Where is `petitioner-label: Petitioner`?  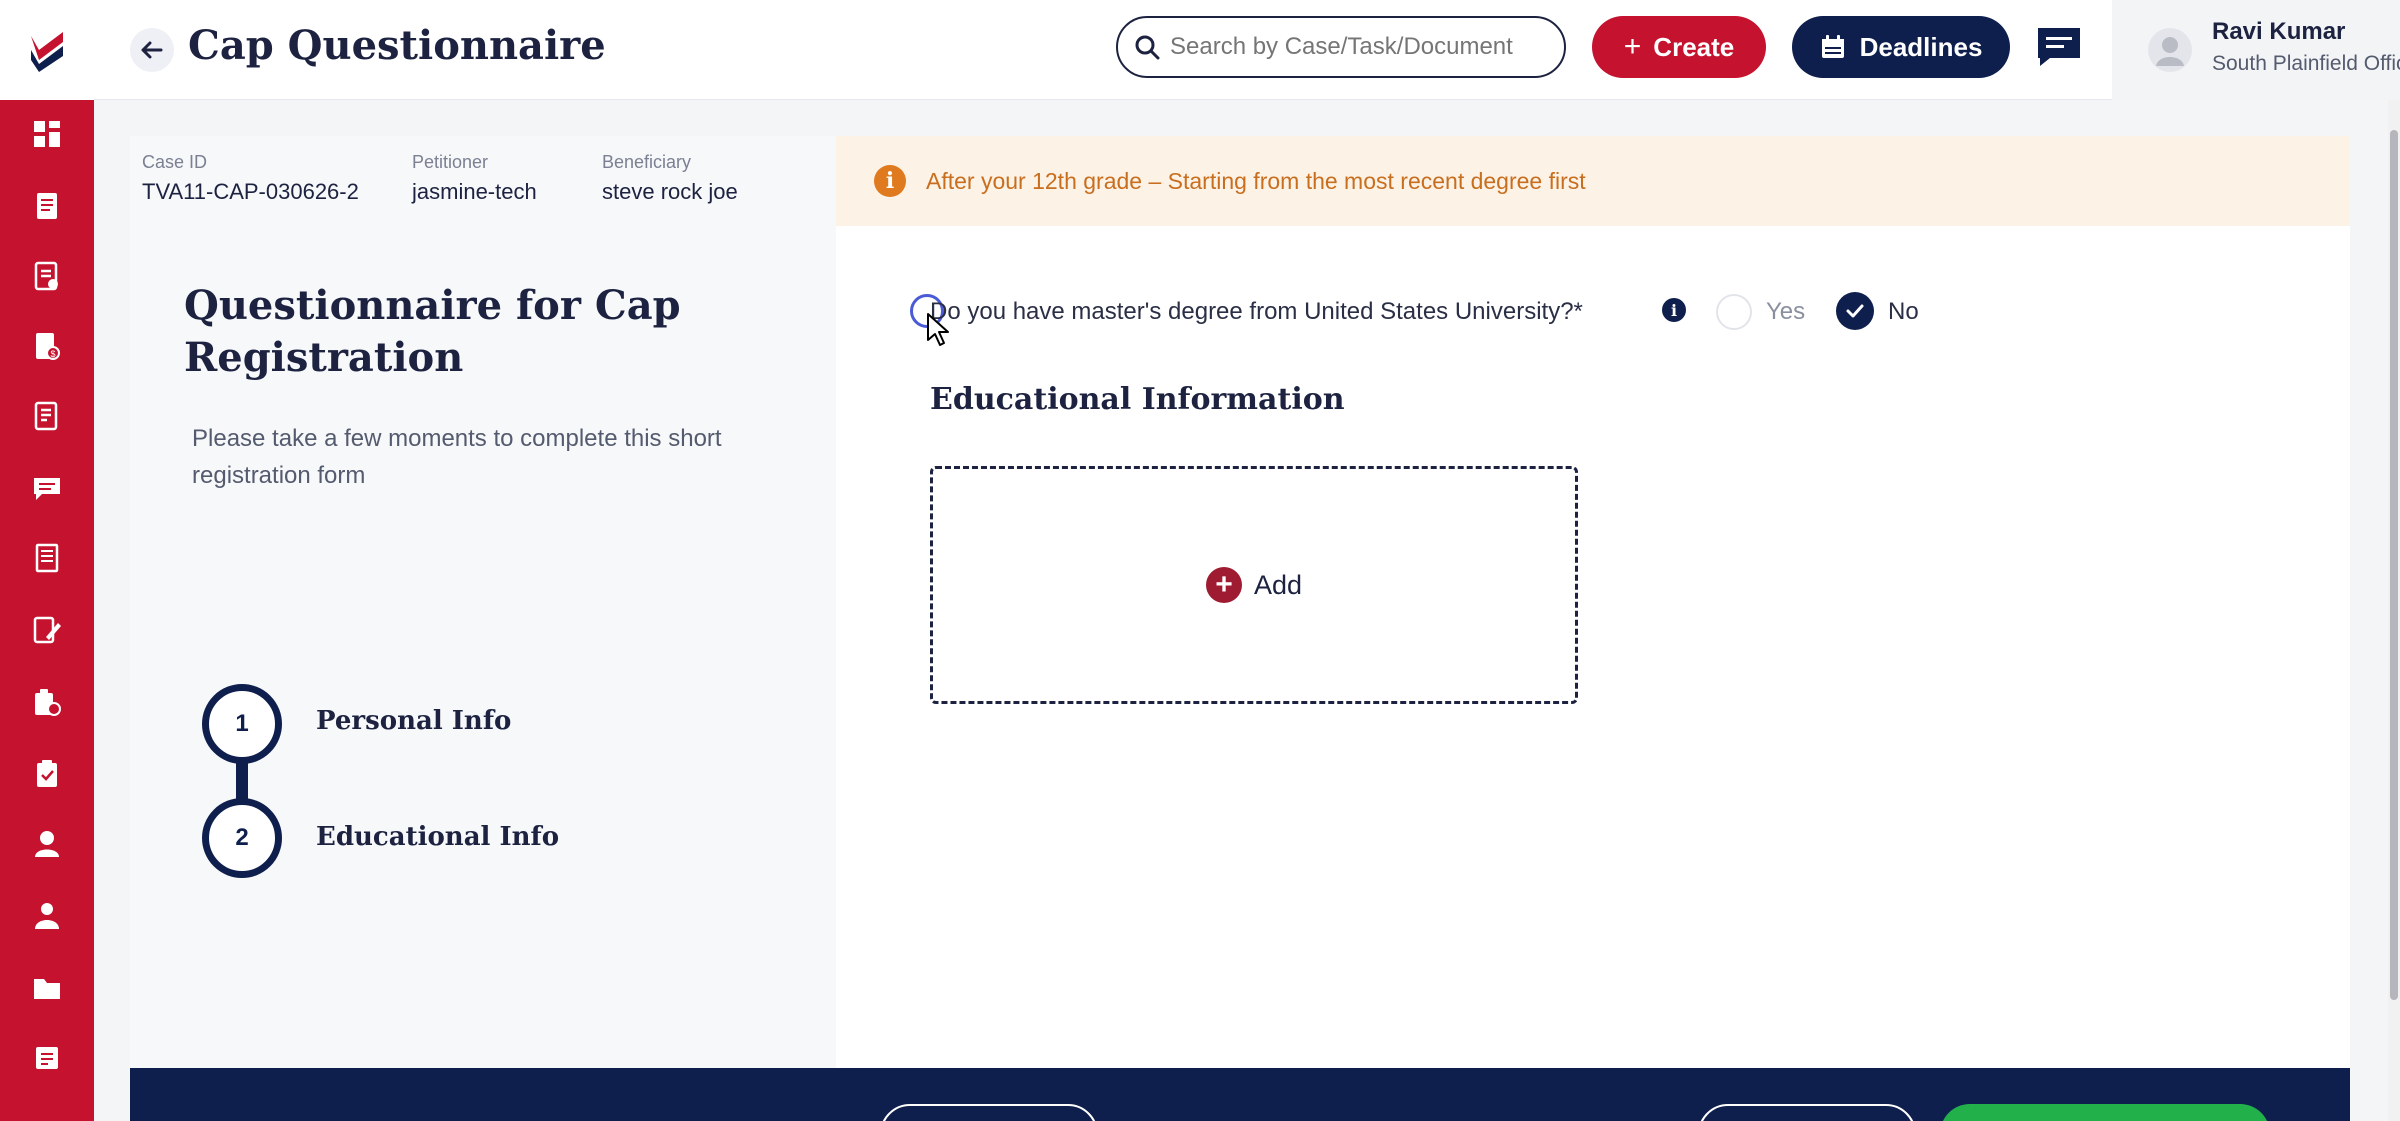
petitioner-label: Petitioner is located at coordinates (450, 162).